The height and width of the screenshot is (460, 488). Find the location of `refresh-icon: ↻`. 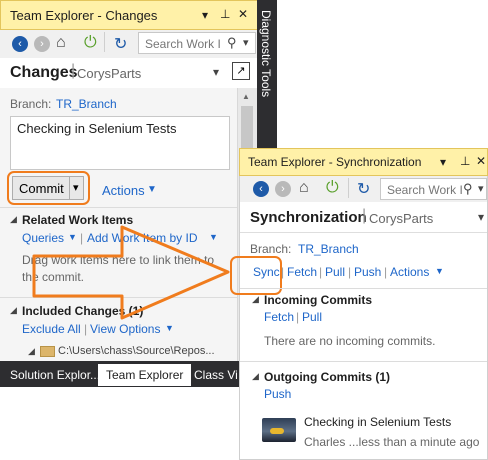

refresh-icon: ↻ is located at coordinates (363, 189).